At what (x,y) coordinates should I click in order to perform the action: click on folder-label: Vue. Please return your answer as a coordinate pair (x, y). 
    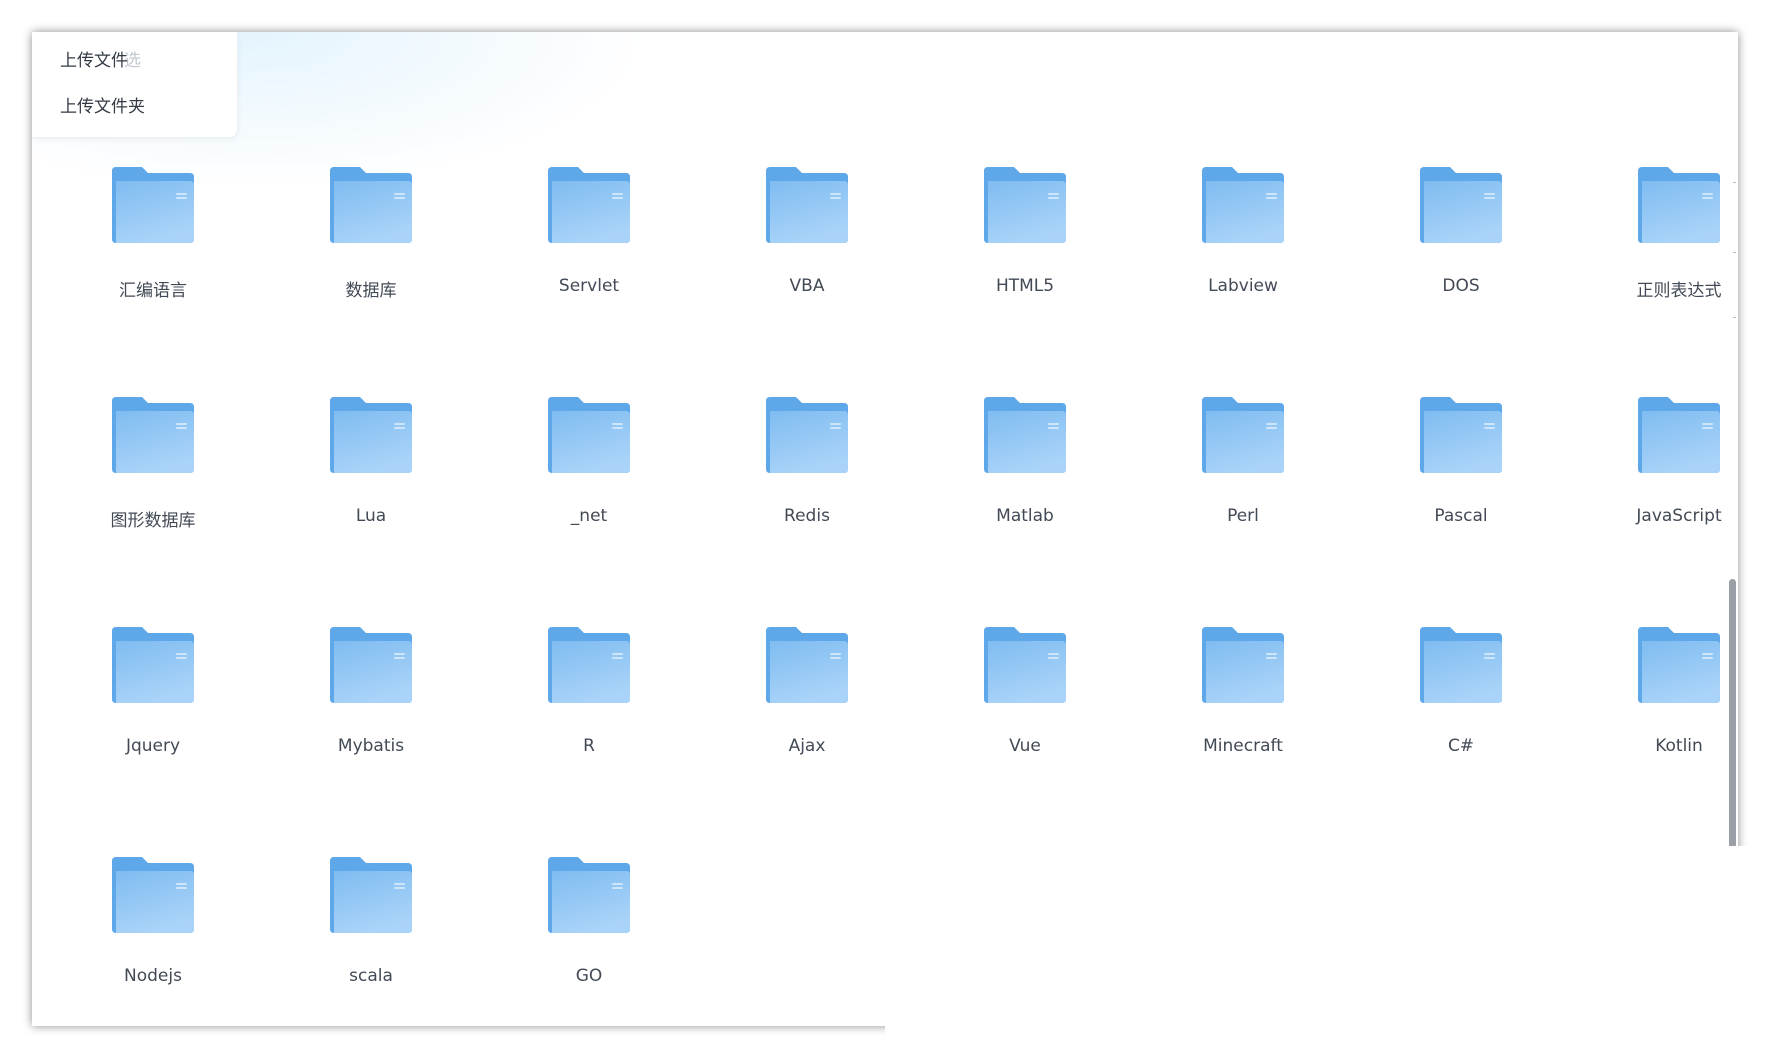
    Looking at the image, I should click on (1025, 746).